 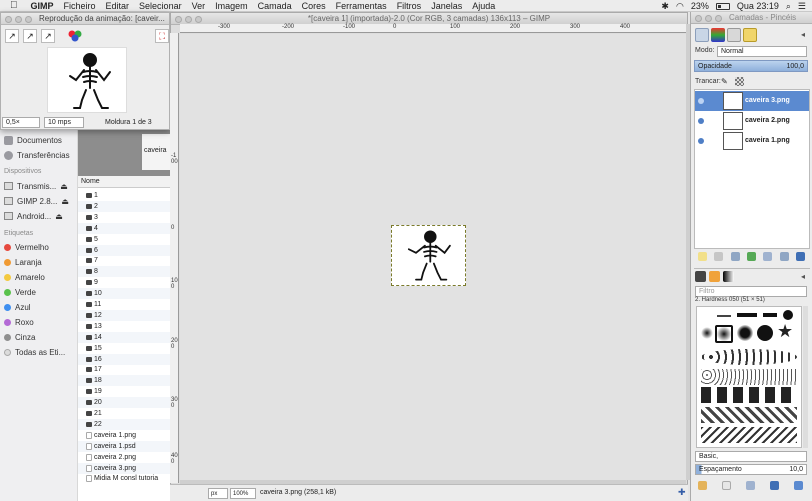 I want to click on file-row: 15, so click(x=124, y=348).